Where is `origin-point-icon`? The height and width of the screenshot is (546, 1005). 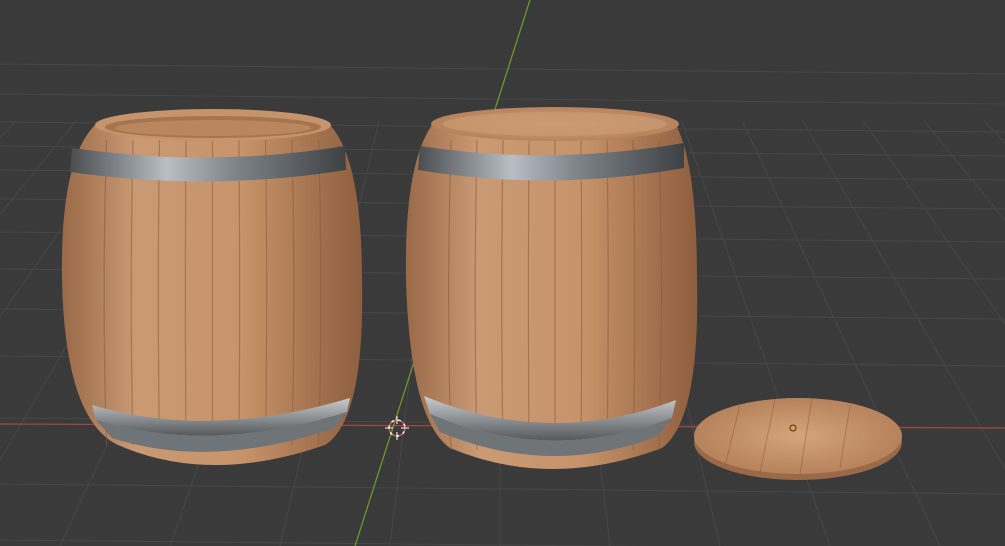 origin-point-icon is located at coordinates (793, 428).